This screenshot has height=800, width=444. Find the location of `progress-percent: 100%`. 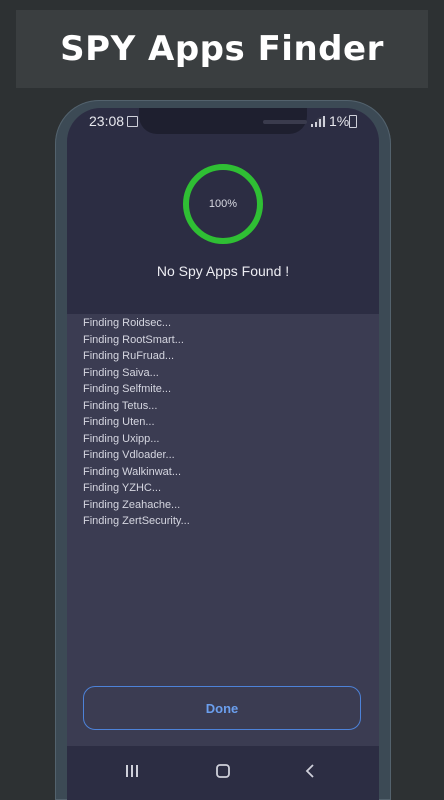

progress-percent: 100% is located at coordinates (223, 204).